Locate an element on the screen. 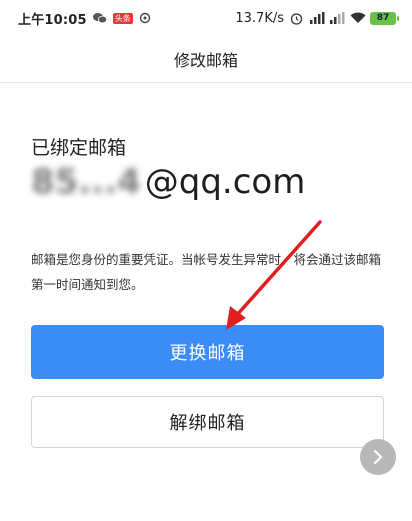  network-speed: 13.7K/s is located at coordinates (259, 18).